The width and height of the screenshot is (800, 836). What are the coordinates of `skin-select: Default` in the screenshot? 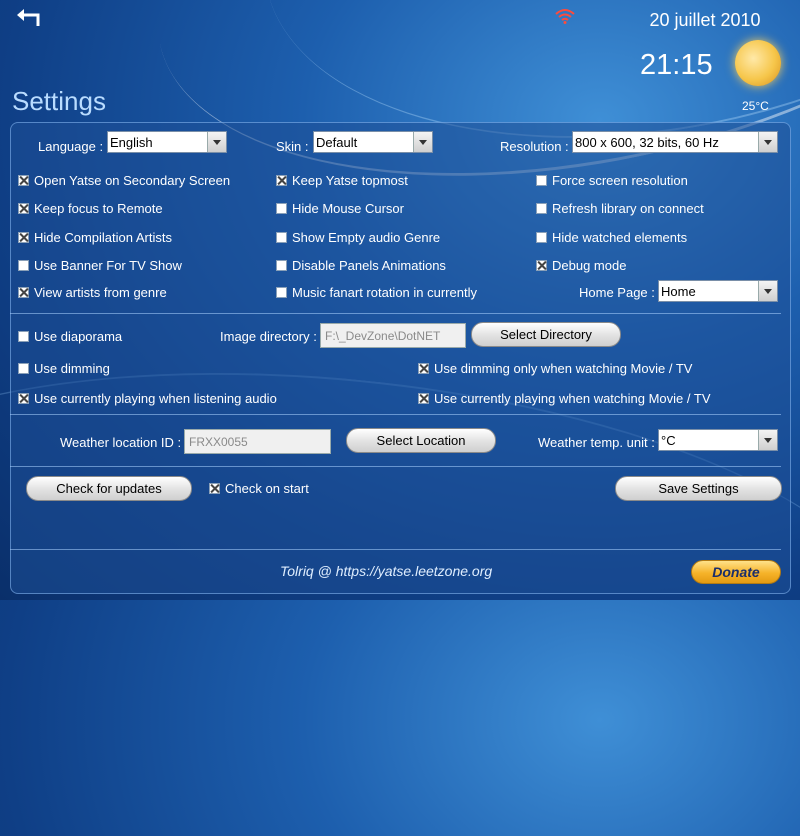 It's located at (373, 142).